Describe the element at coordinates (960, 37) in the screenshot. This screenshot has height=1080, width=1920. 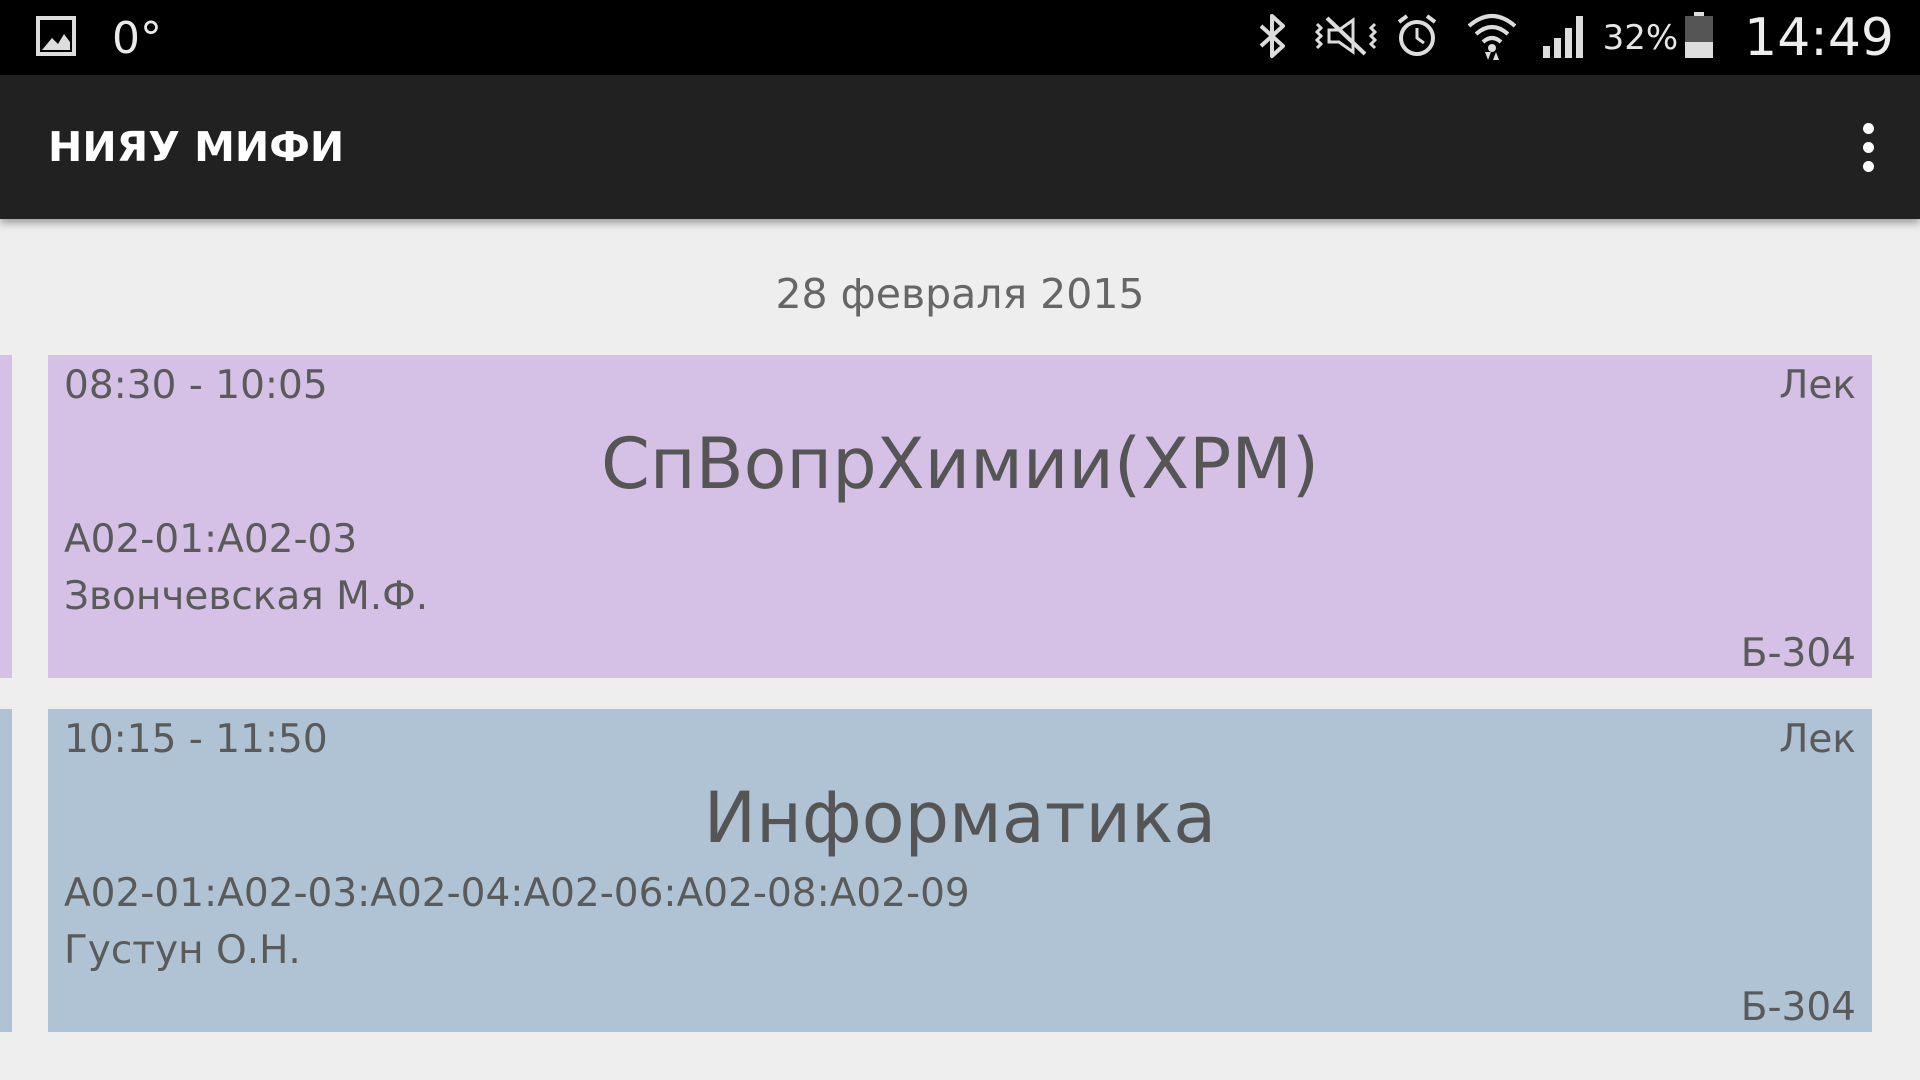
I see `status-bar: 0° 32% 14:49` at that location.